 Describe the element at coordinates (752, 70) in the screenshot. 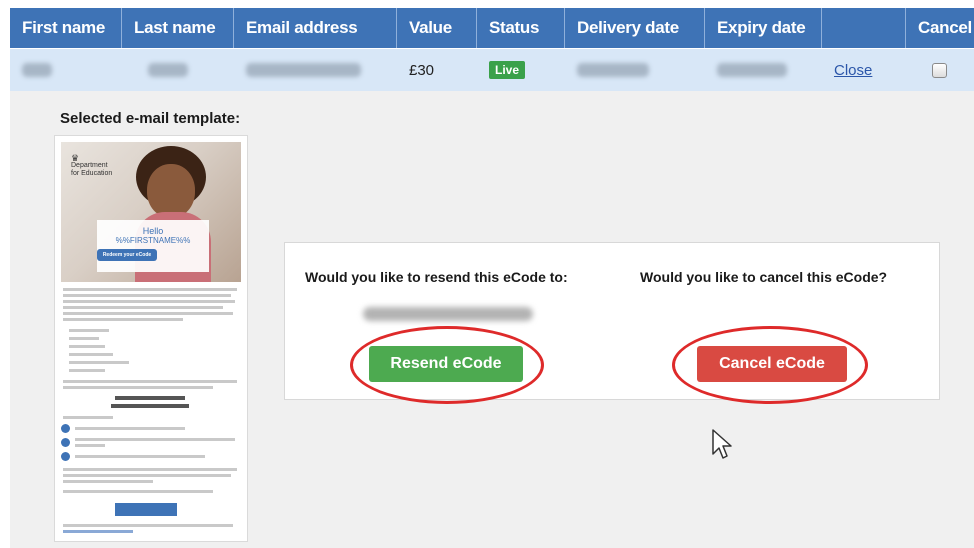

I see `redacted-expiry-date` at that location.